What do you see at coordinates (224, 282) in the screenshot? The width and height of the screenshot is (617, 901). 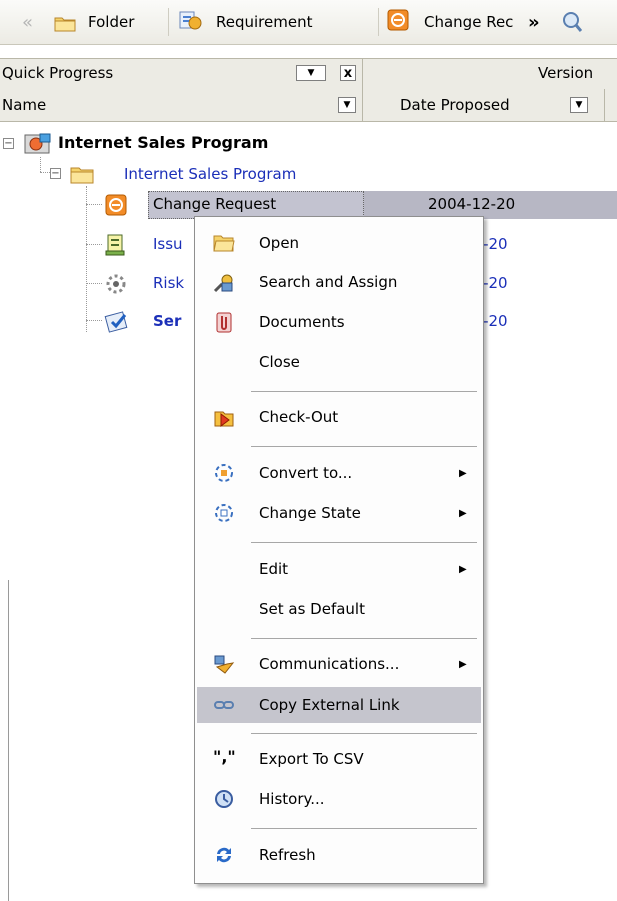 I see `search-assign-icon` at bounding box center [224, 282].